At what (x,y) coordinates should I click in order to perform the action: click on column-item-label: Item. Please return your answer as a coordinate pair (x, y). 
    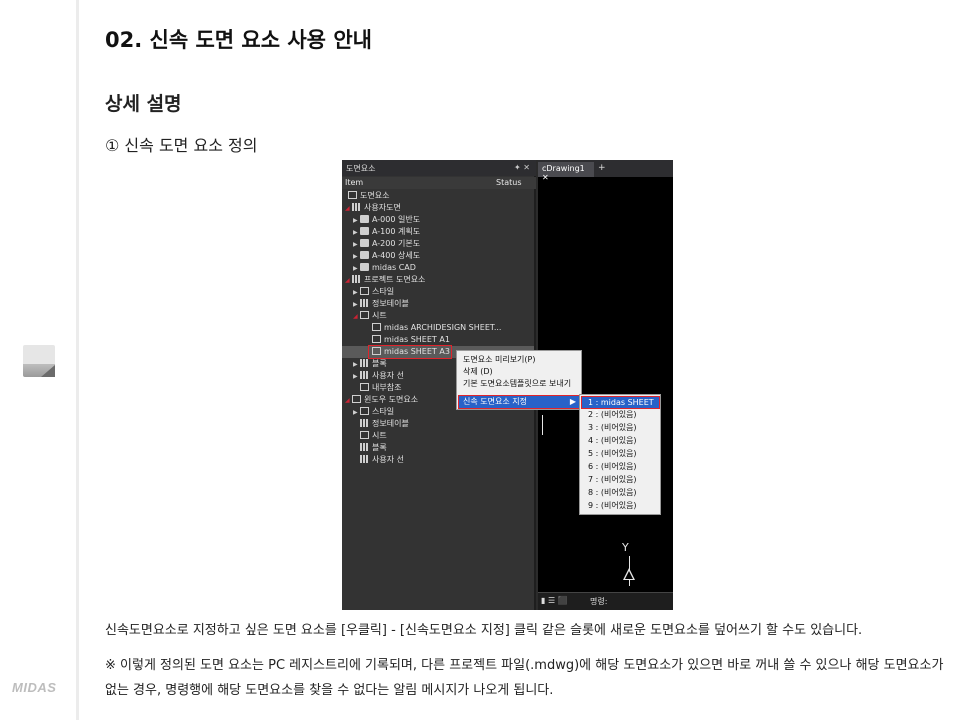
    Looking at the image, I should click on (354, 182).